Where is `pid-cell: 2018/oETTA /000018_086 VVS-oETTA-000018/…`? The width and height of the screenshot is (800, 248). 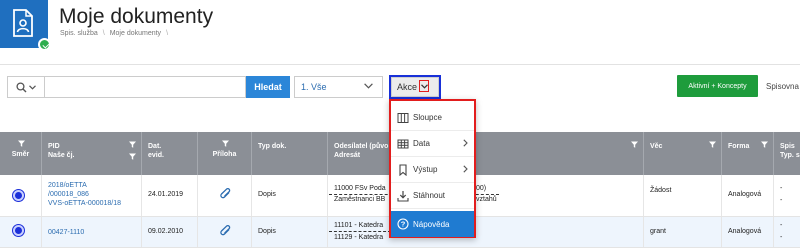 pid-cell: 2018/oETTA /000018_086 VVS-oETTA-000018/… is located at coordinates (92, 195).